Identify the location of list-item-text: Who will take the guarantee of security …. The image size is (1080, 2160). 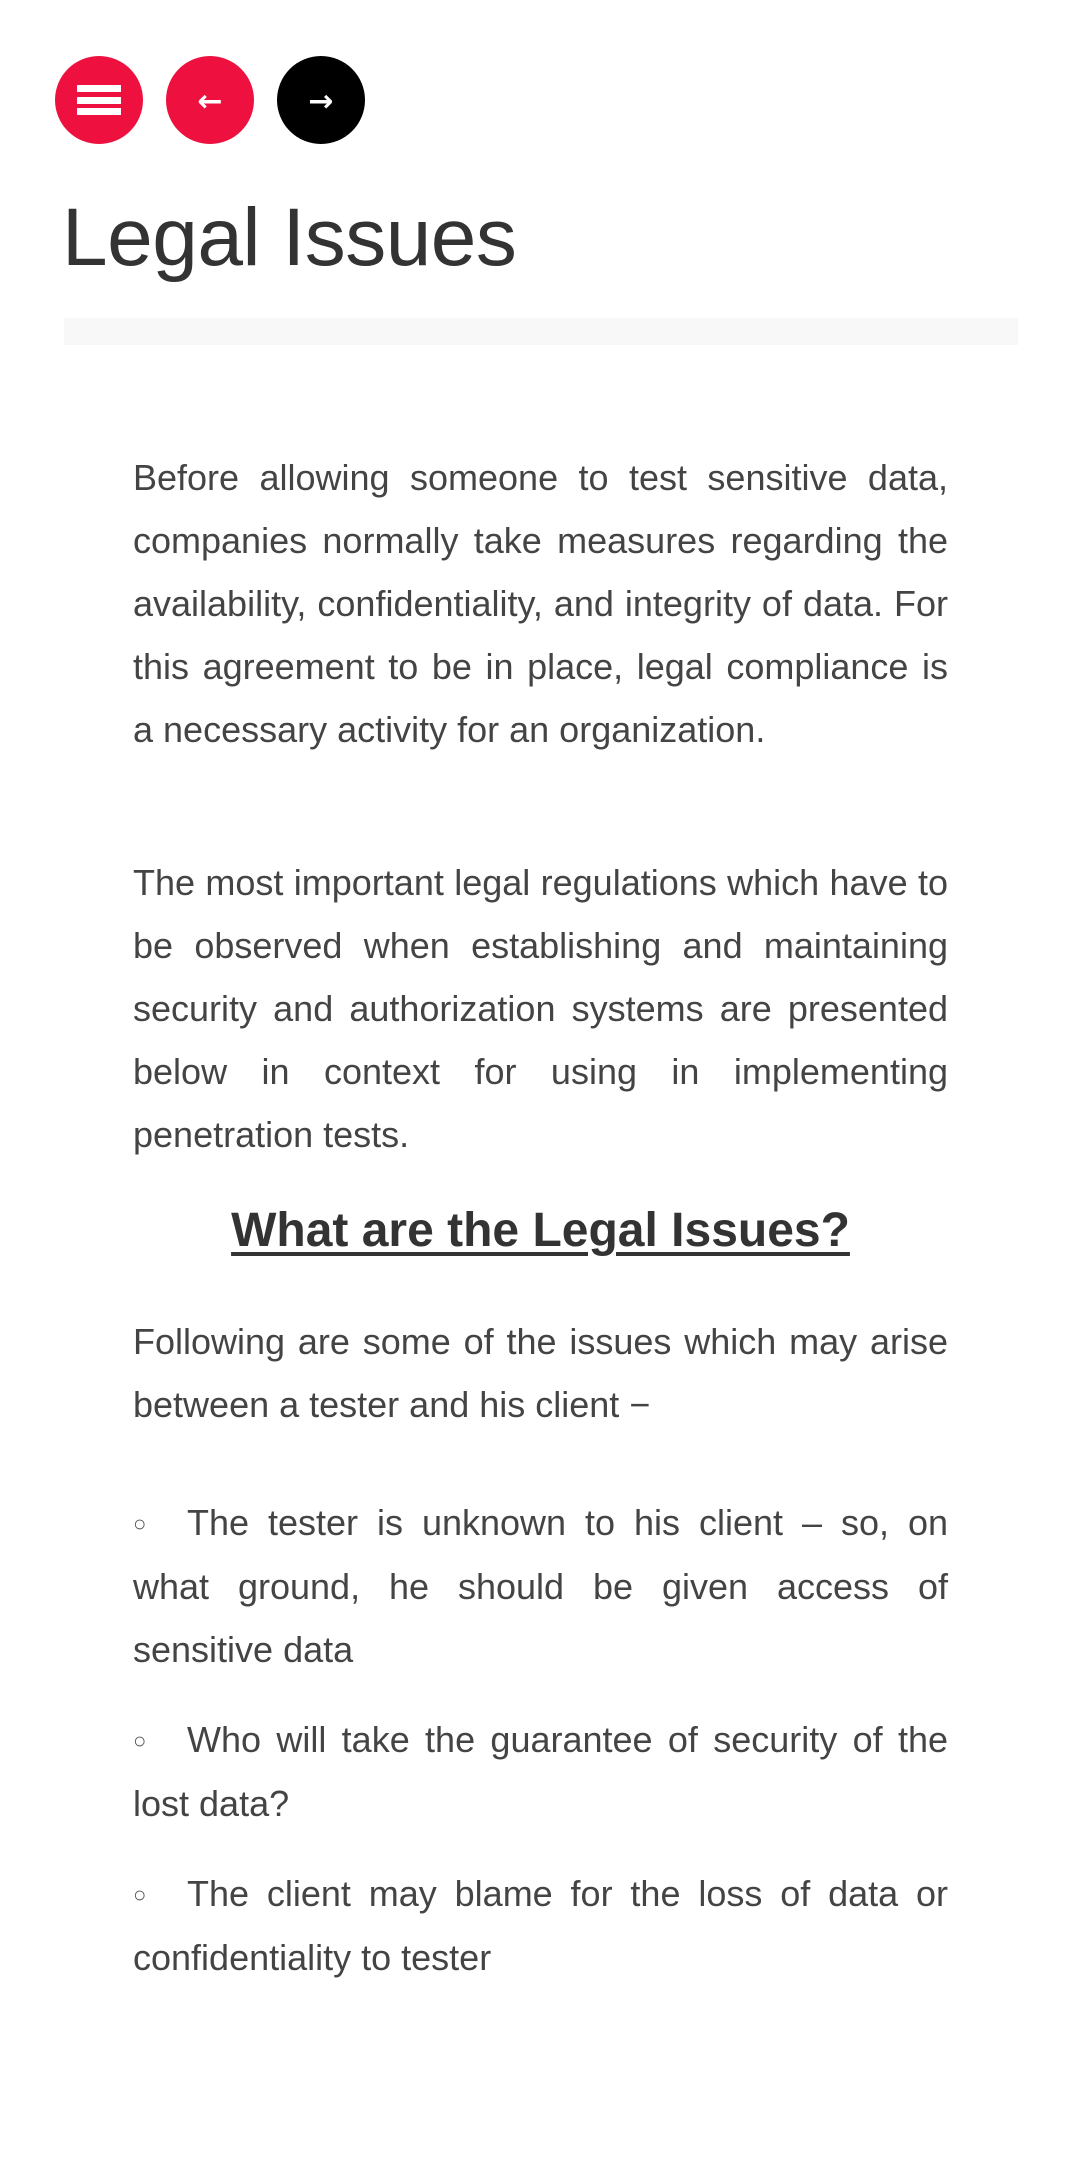
(540, 1771).